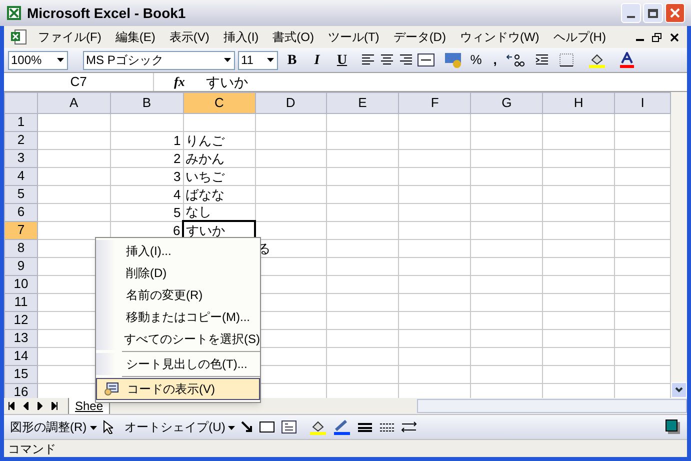 Image resolution: width=691 pixels, height=461 pixels. I want to click on dash-style-icon, so click(387, 427).